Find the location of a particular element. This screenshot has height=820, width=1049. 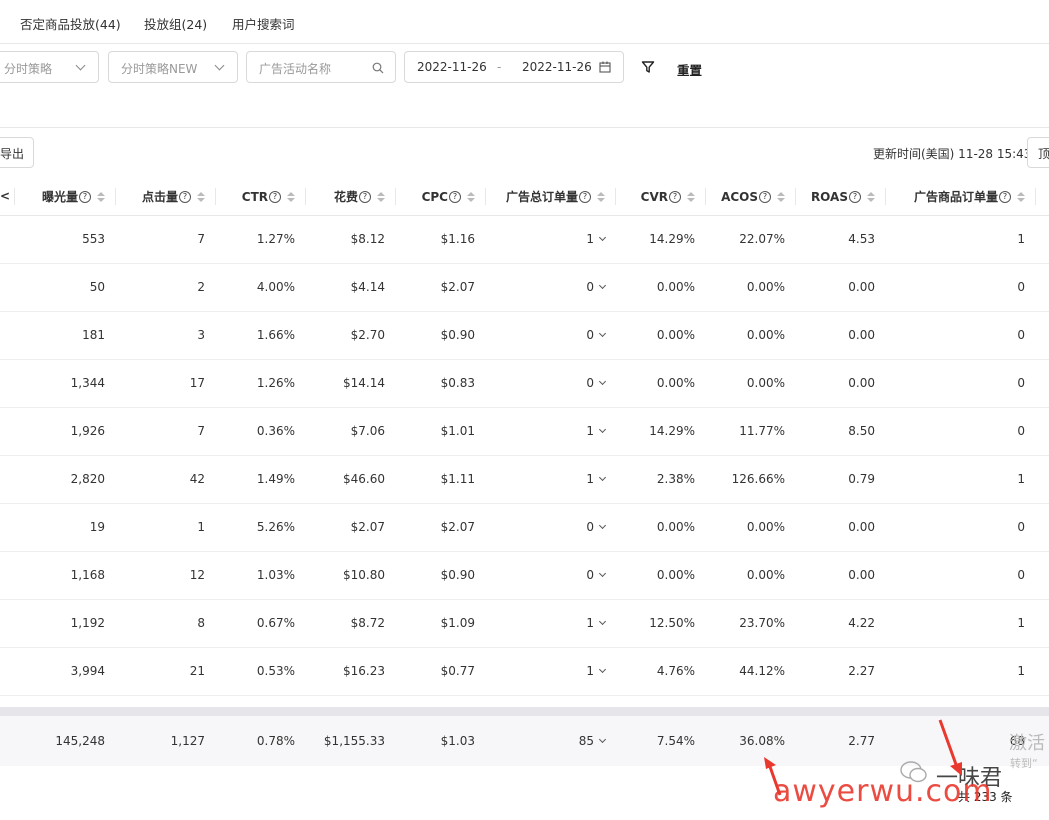

col-impressions: 曝光量? is located at coordinates (65, 196).